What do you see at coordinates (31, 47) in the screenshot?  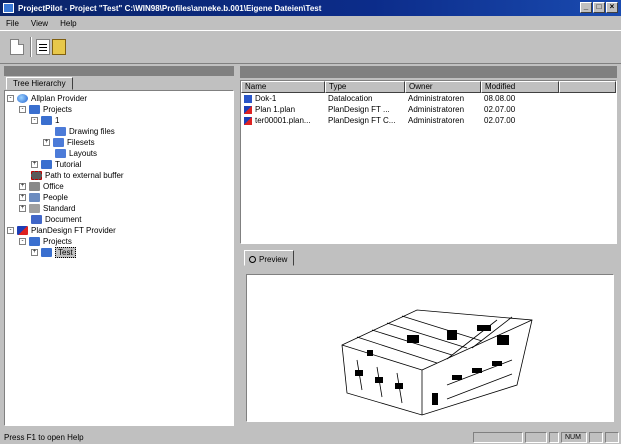 I see `toolbar-separator` at bounding box center [31, 47].